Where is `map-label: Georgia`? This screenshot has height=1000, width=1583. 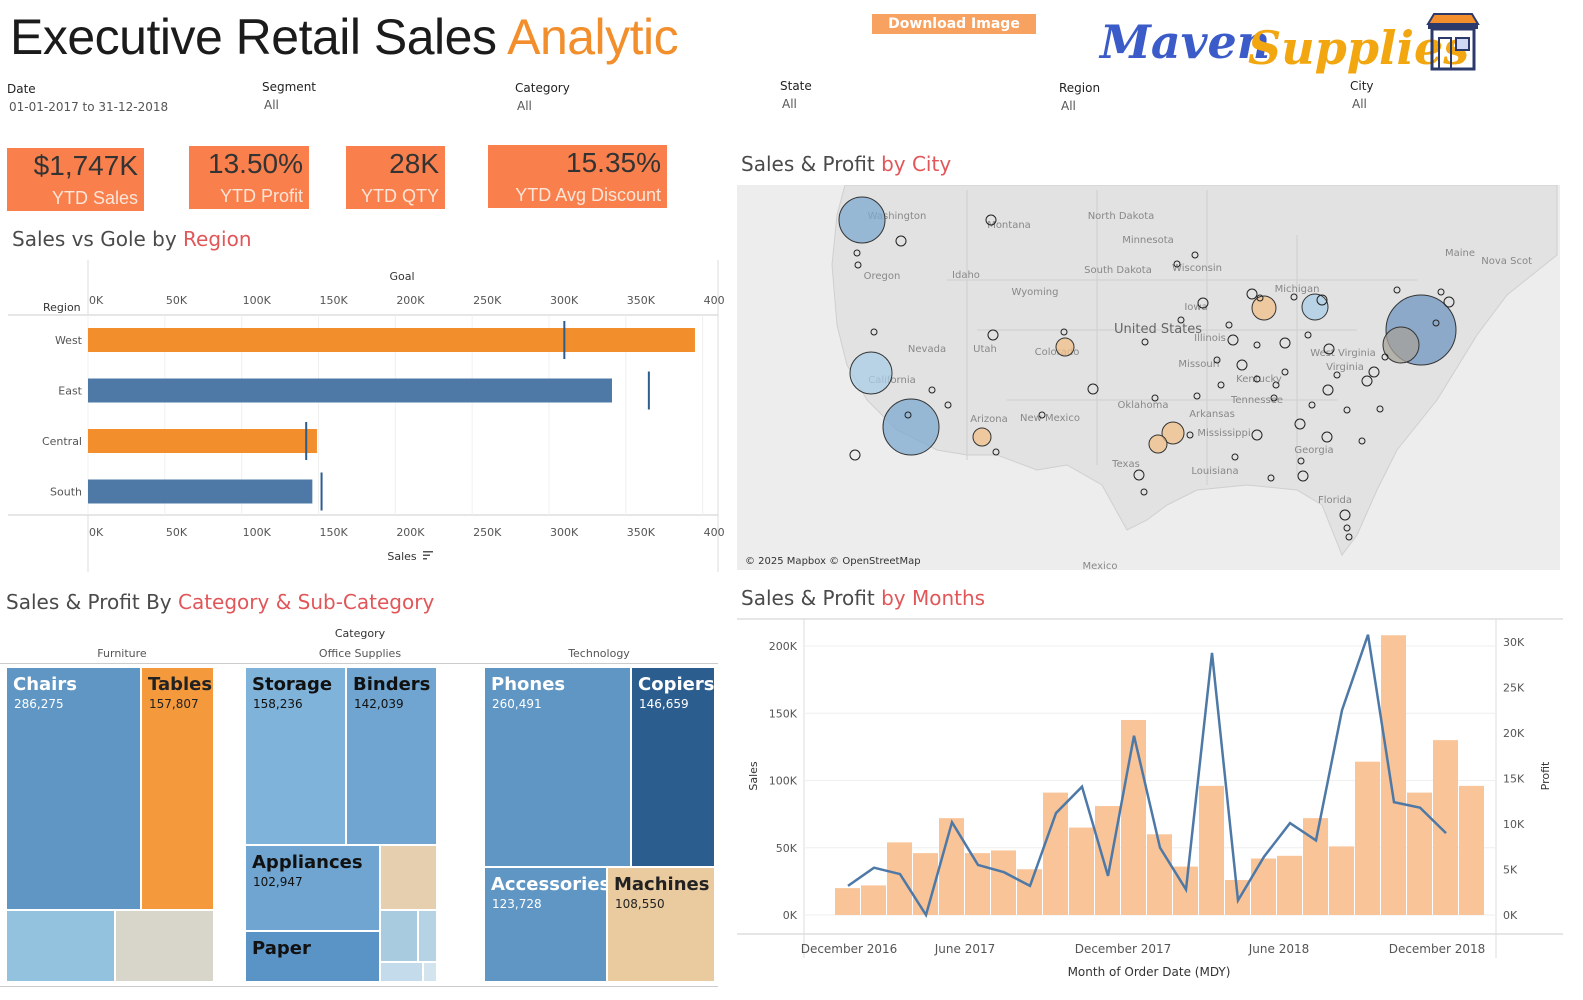
map-label: Georgia is located at coordinates (1313, 450).